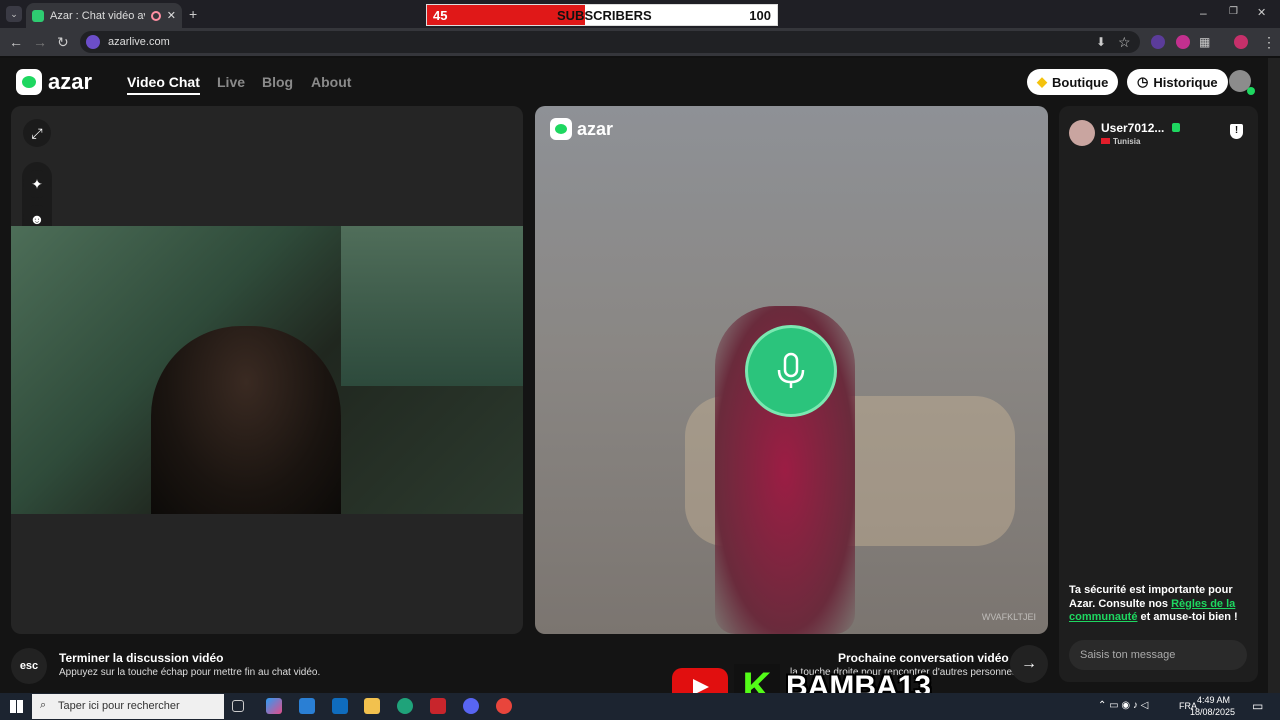  What do you see at coordinates (29, 666) in the screenshot?
I see `esc-key-button: esc` at bounding box center [29, 666].